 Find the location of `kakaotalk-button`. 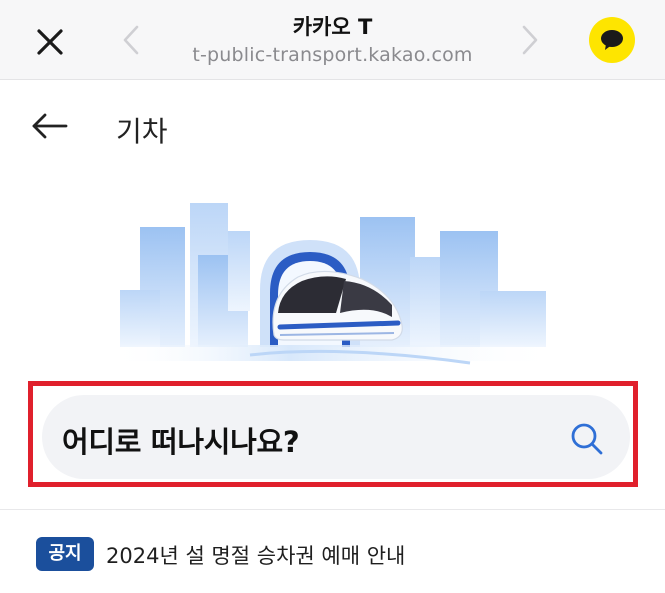

kakaotalk-button is located at coordinates (612, 40).